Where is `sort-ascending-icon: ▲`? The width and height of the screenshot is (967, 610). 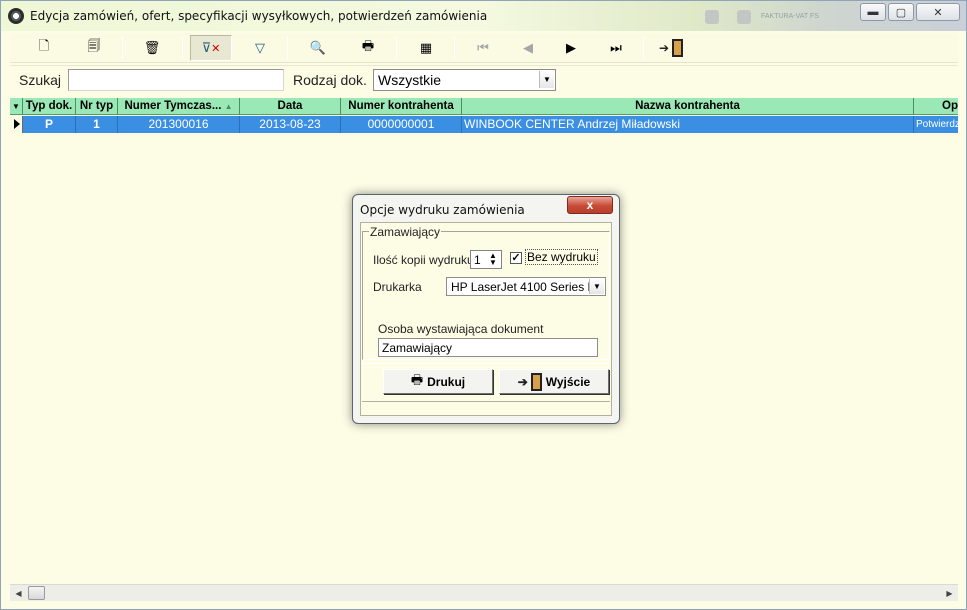
sort-ascending-icon: ▲ is located at coordinates (228, 106).